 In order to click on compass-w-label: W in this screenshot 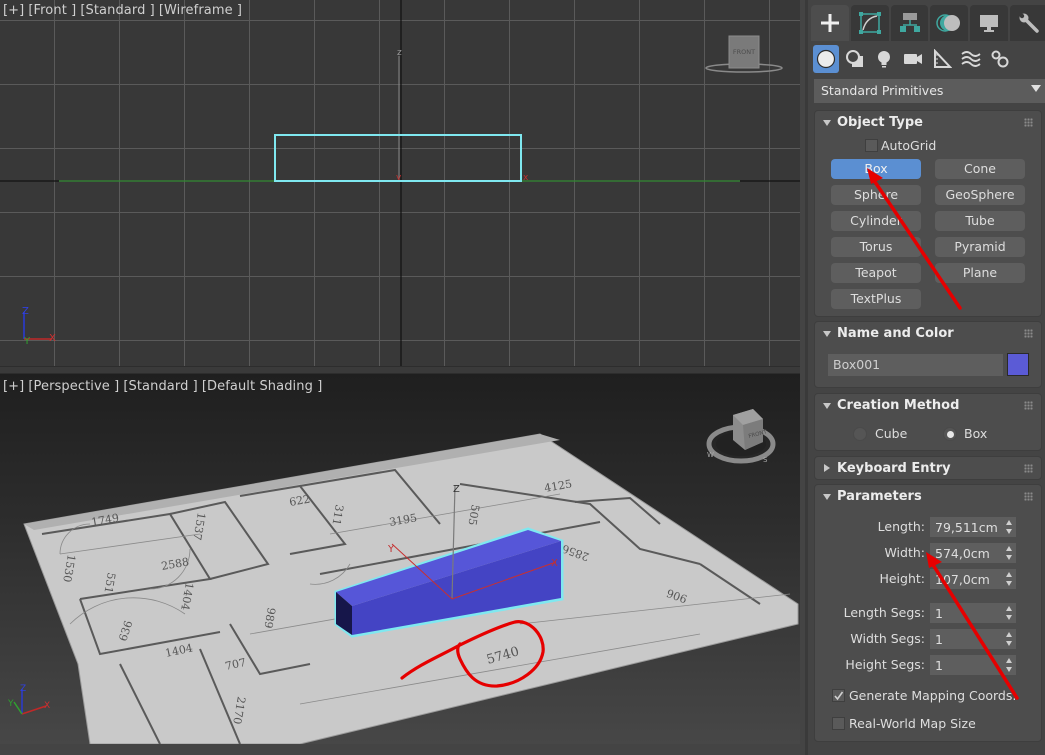, I will do `click(710, 455)`.